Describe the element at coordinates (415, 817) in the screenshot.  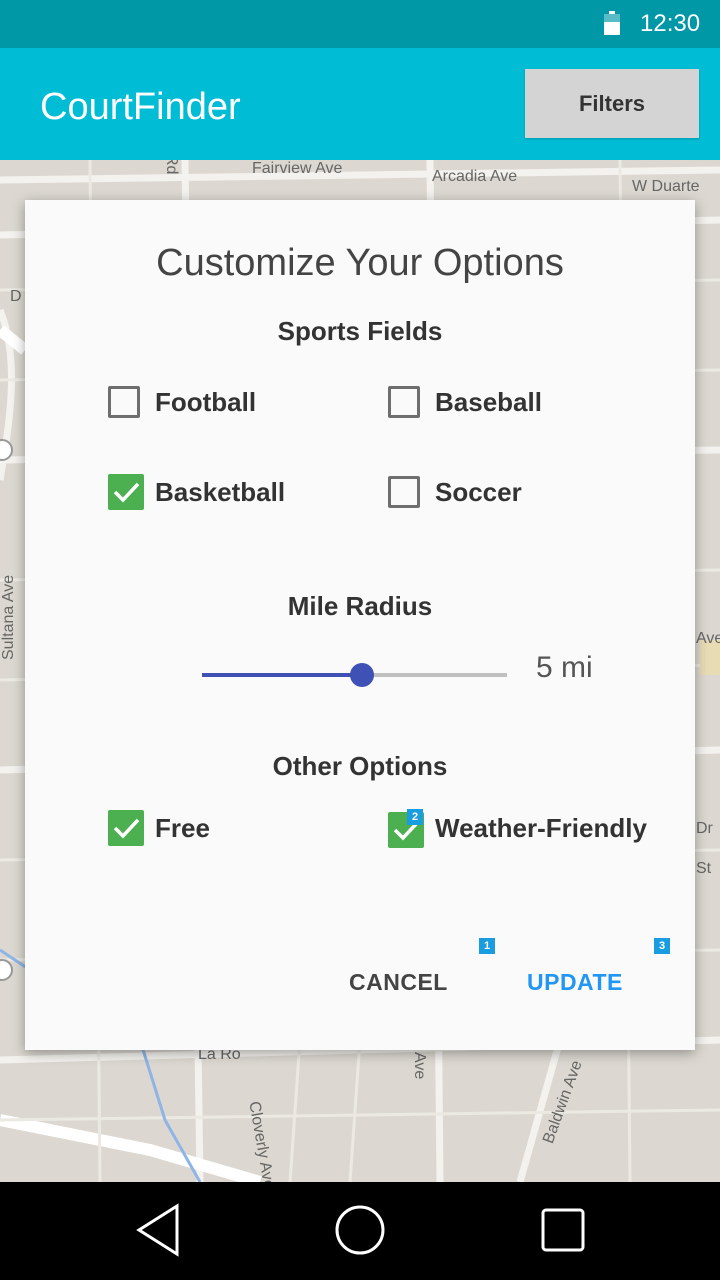
I see `badge-2: 2` at that location.